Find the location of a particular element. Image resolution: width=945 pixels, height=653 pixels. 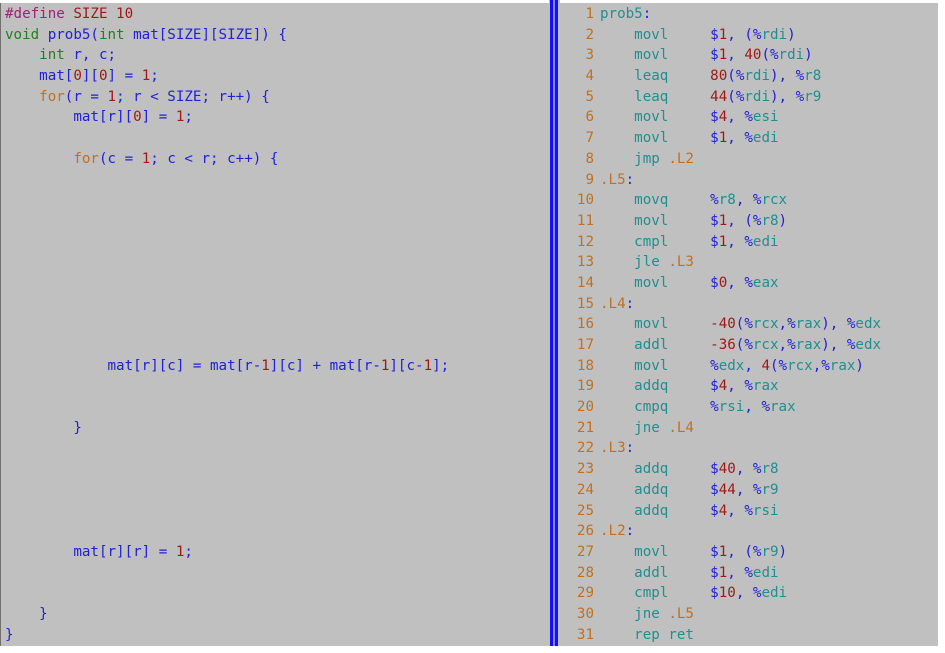

asm-code-line: 9 .L5: is located at coordinates (749, 180).